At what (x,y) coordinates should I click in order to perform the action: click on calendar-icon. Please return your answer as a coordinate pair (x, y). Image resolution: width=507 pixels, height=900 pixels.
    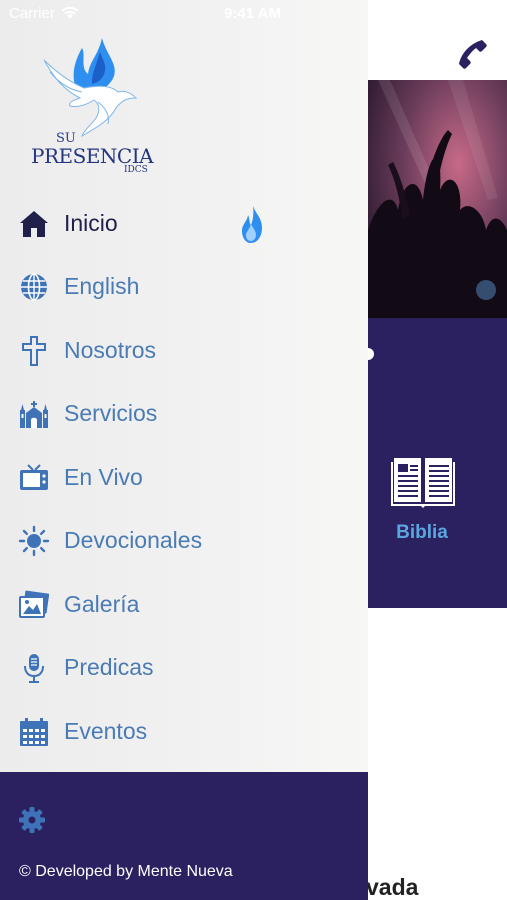
    Looking at the image, I should click on (34, 732).